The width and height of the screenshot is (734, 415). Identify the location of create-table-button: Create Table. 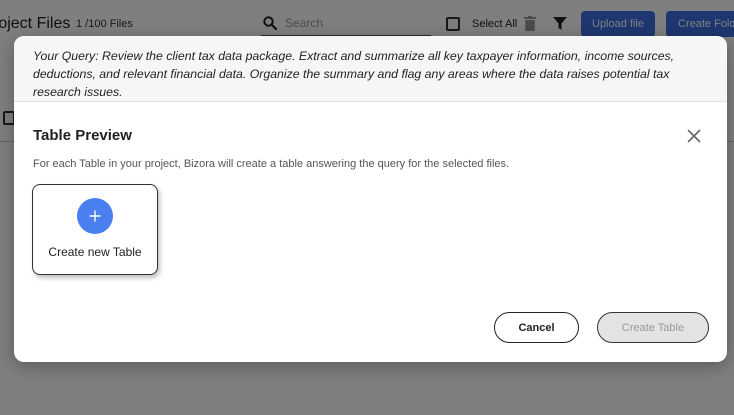
(653, 327).